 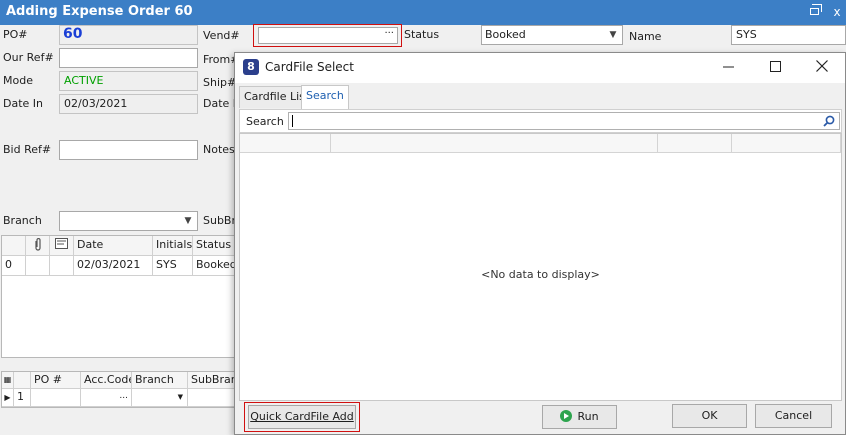 What do you see at coordinates (822, 68) in the screenshot?
I see `close-icon` at bounding box center [822, 68].